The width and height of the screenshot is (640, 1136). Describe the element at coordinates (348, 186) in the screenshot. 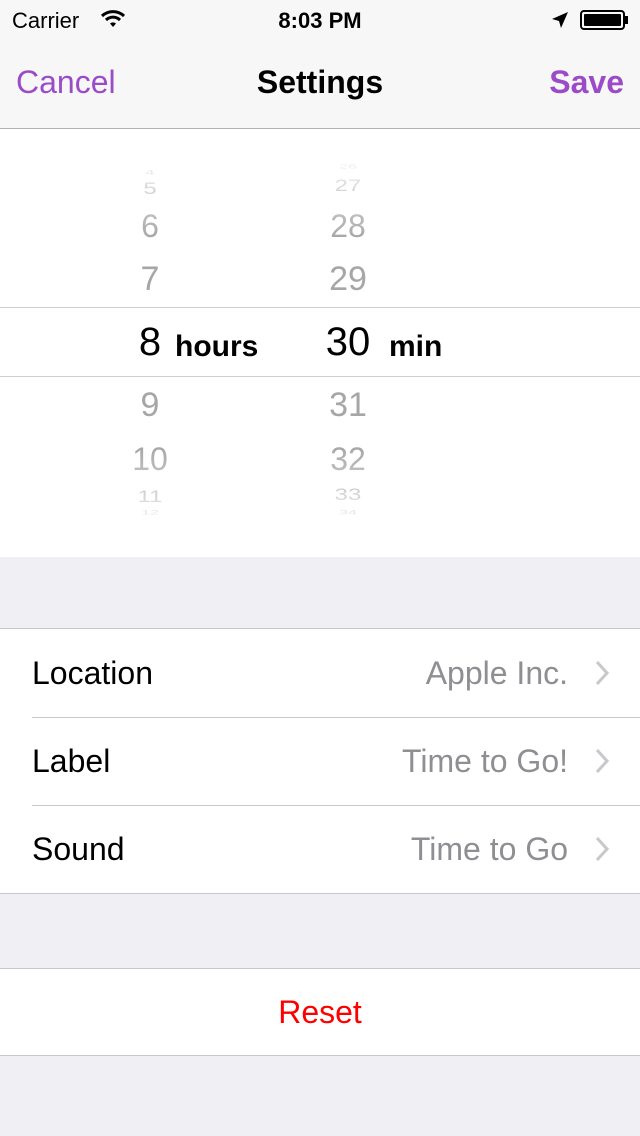

I see `picker-item: 27` at that location.